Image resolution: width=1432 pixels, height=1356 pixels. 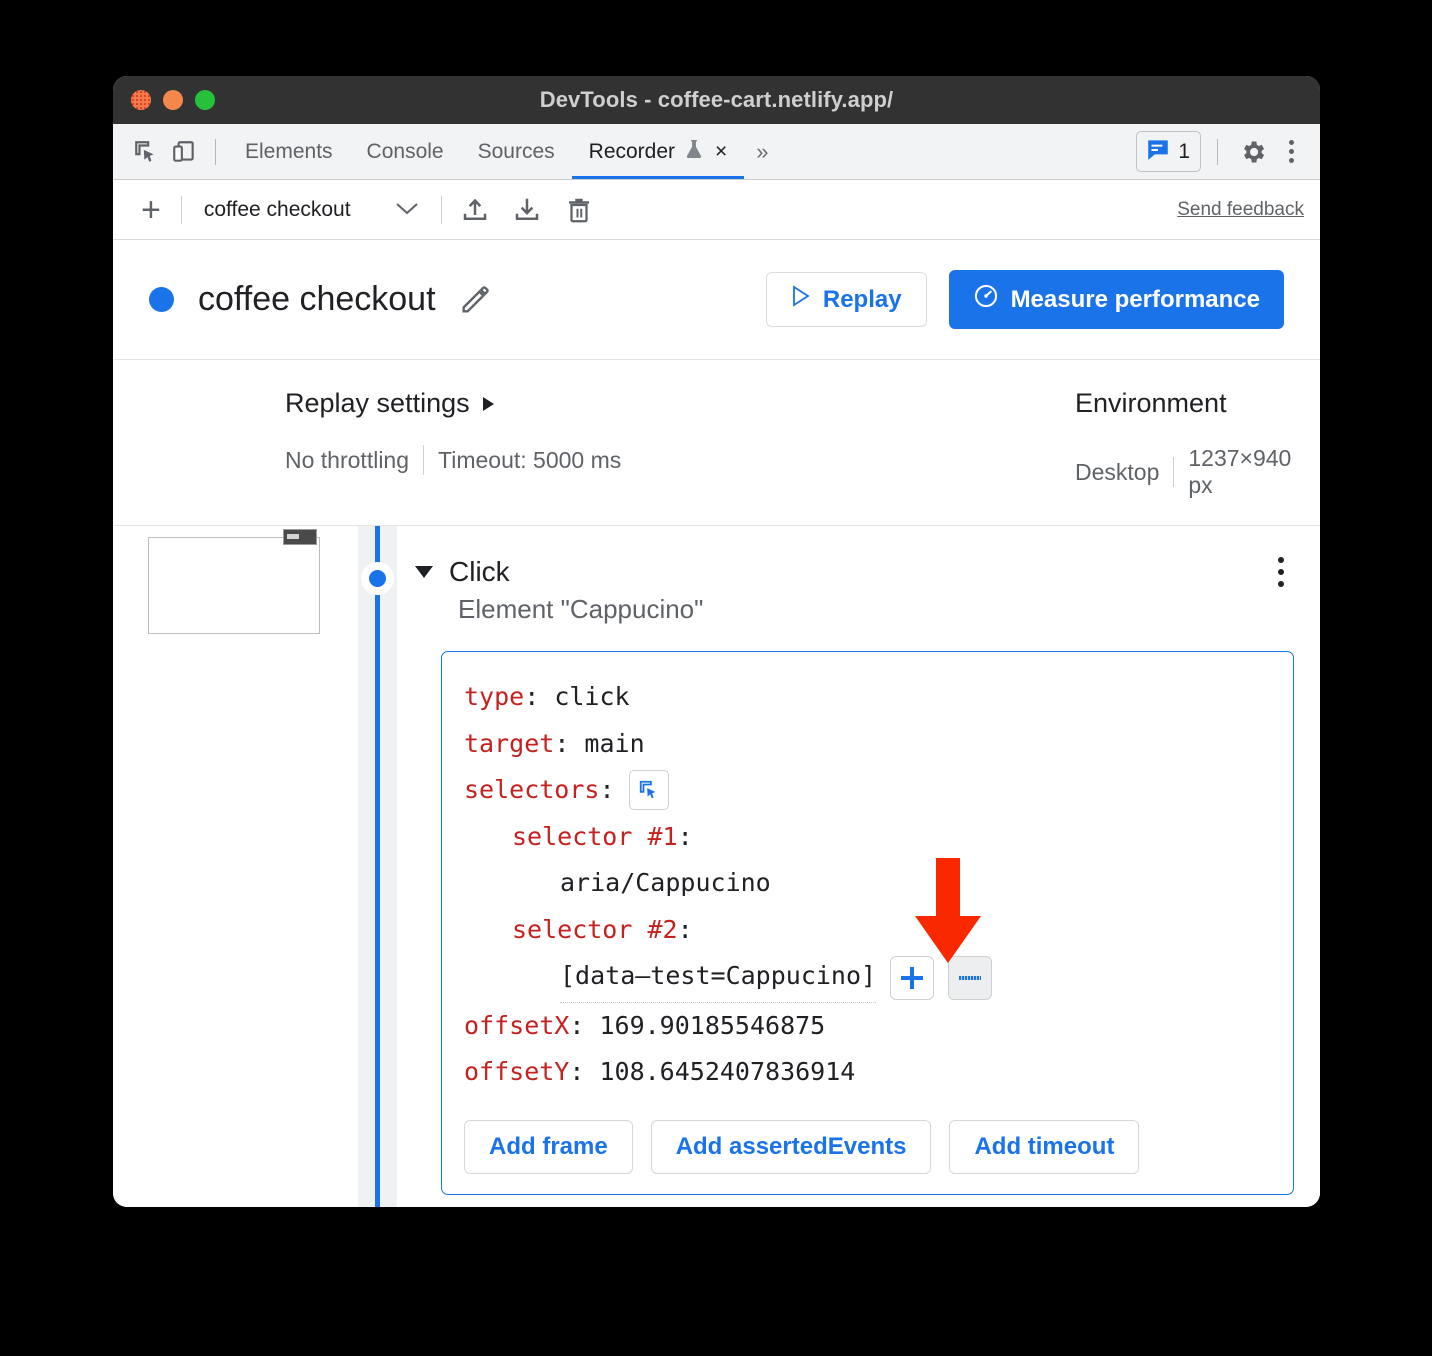 I want to click on select-element-icon, so click(x=648, y=790).